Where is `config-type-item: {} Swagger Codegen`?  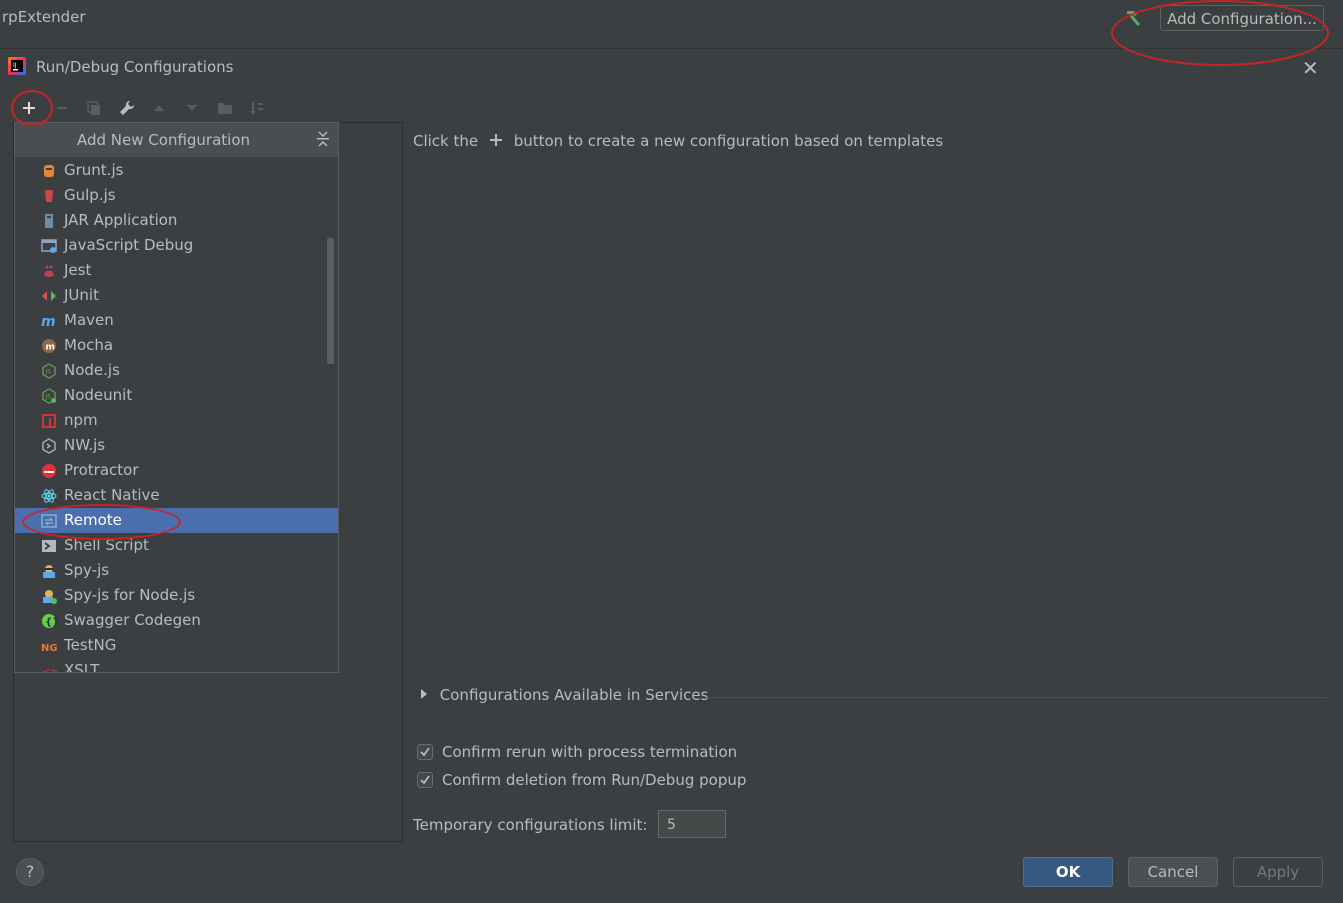 config-type-item: {} Swagger Codegen is located at coordinates (176, 620).